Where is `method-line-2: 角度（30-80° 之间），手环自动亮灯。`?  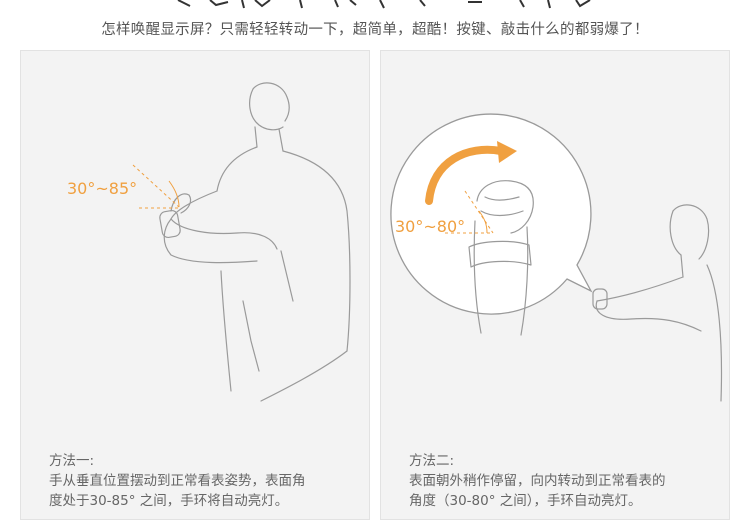
method-line-2: 角度（30-80° 之间），手环自动亮灯。 is located at coordinates (525, 501).